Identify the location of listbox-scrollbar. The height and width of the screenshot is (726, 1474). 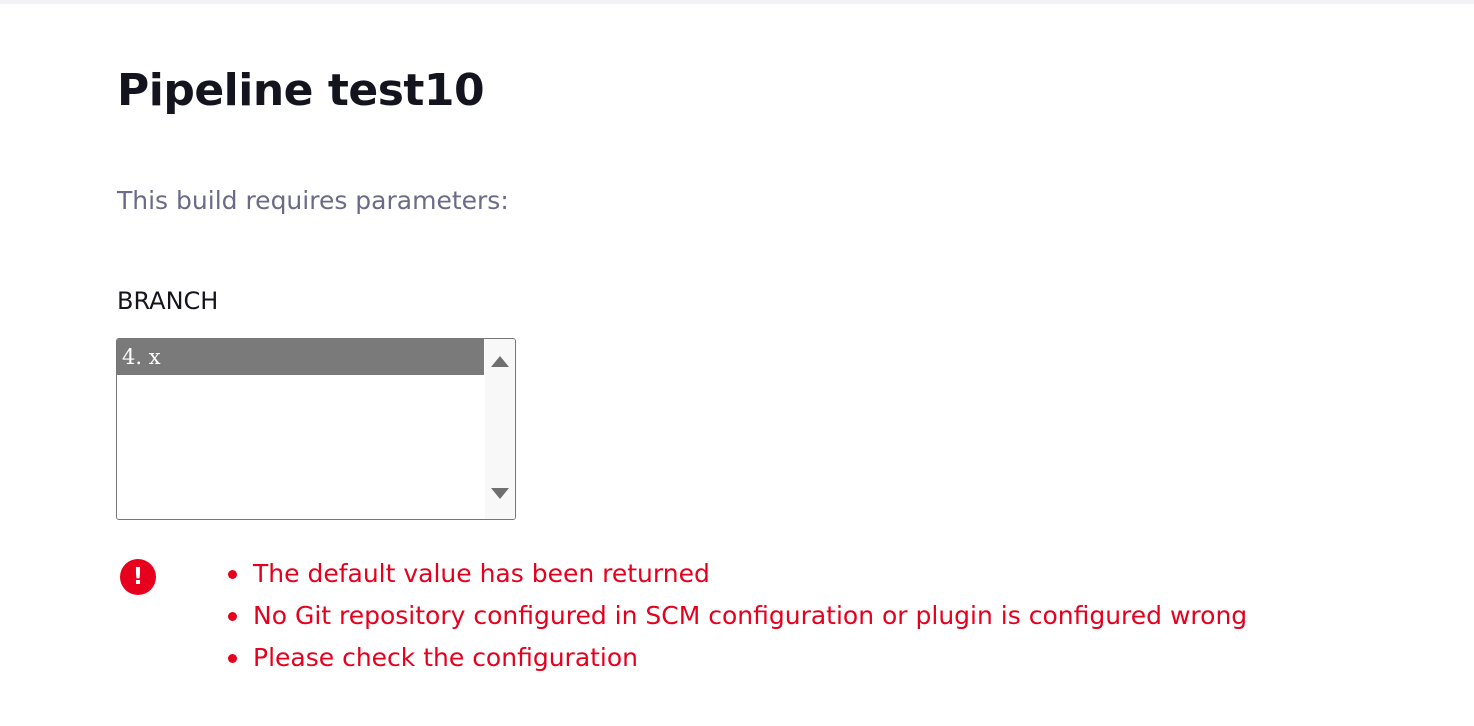
(500, 429).